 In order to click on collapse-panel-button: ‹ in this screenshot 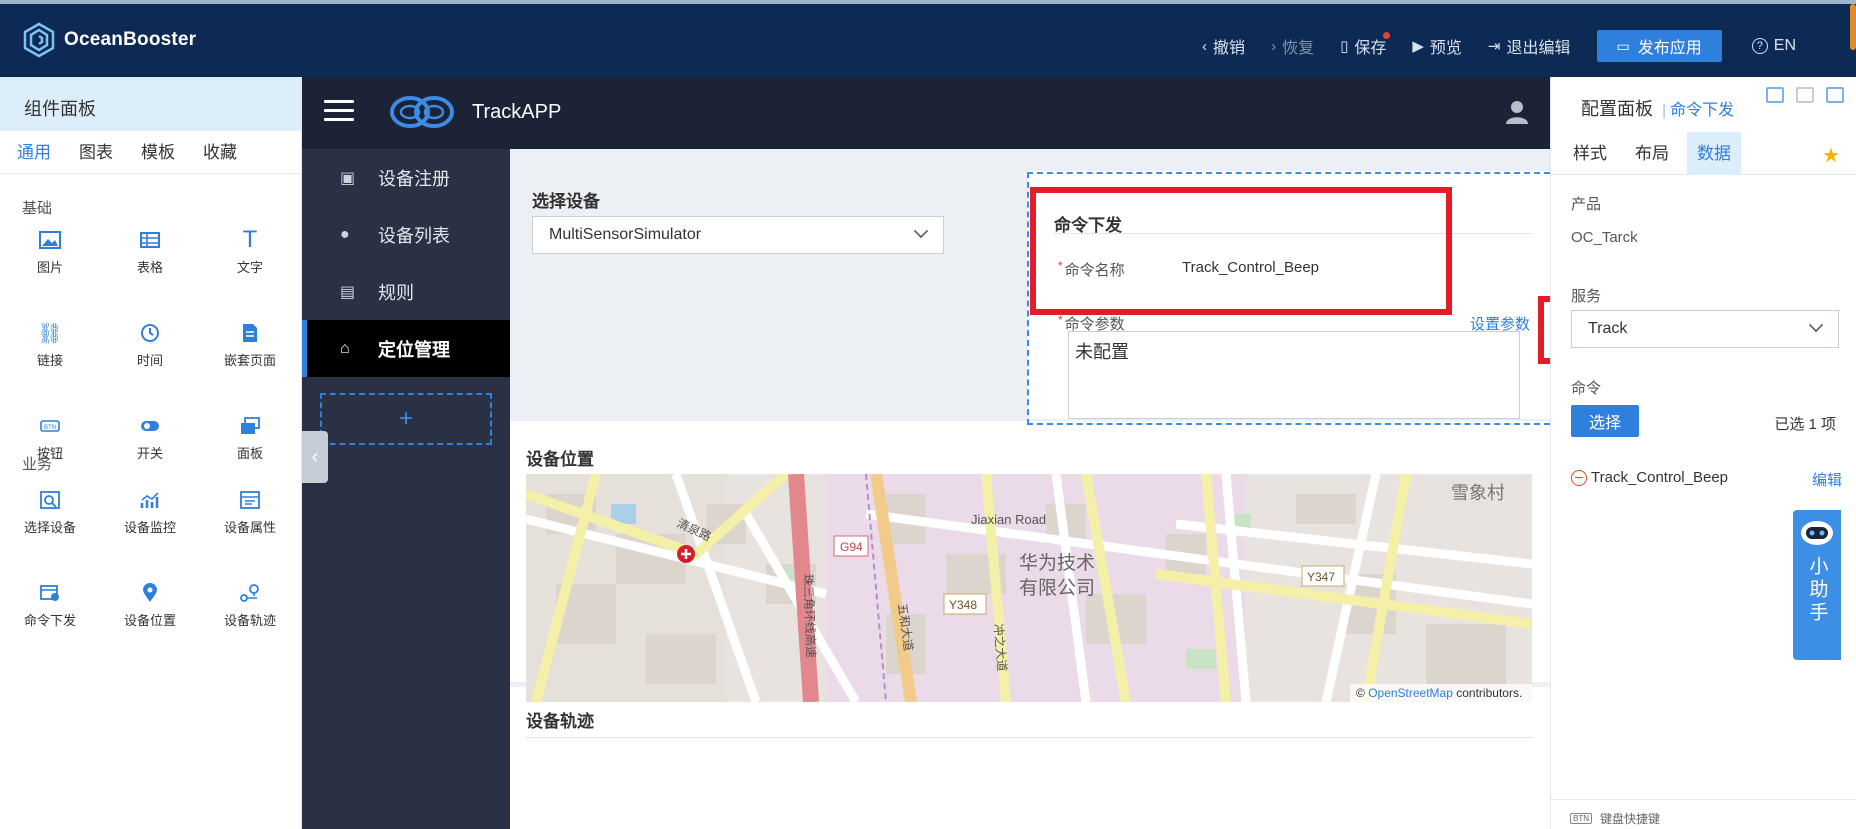, I will do `click(315, 457)`.